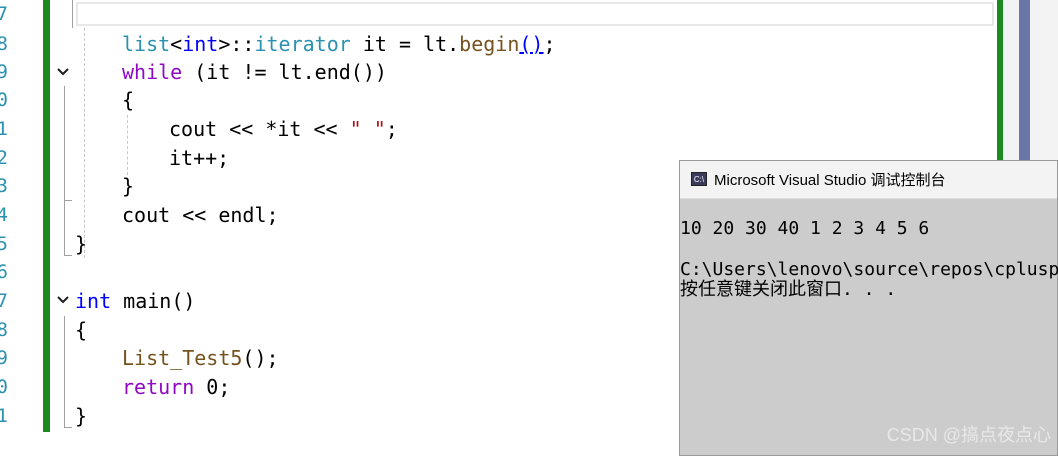 This screenshot has height=456, width=1058. What do you see at coordinates (236, 44) in the screenshot?
I see `token: >::` at bounding box center [236, 44].